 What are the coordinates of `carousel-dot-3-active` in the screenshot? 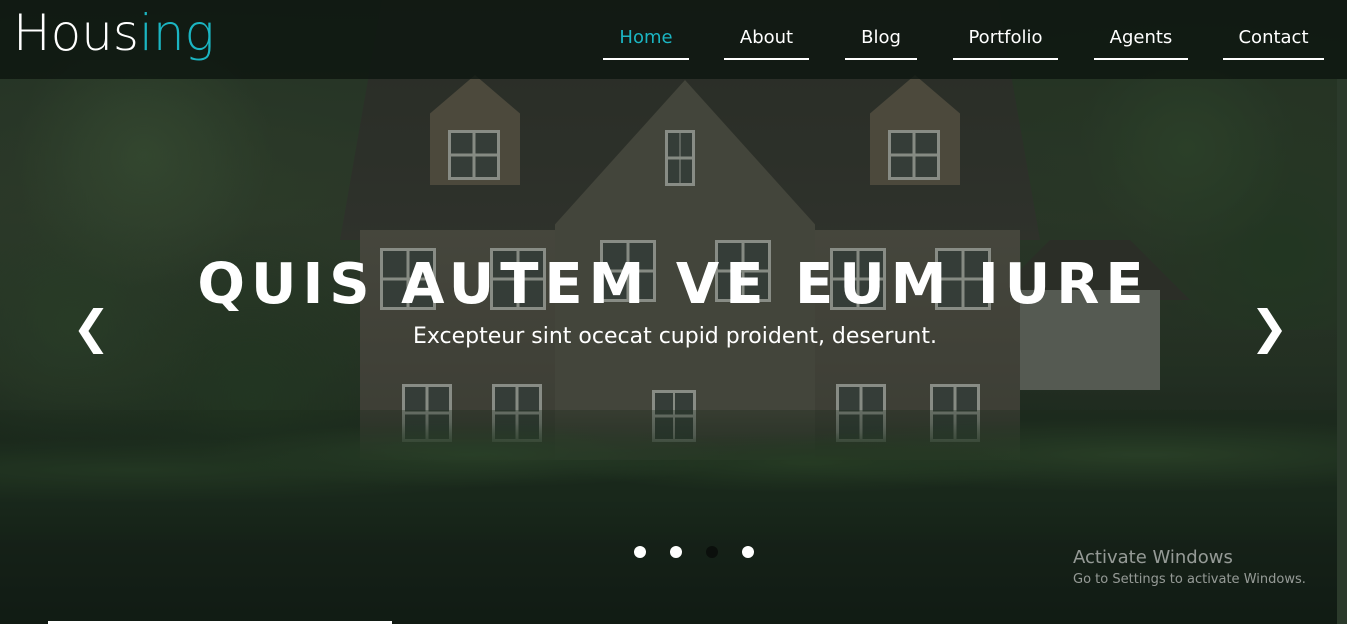 It's located at (712, 552).